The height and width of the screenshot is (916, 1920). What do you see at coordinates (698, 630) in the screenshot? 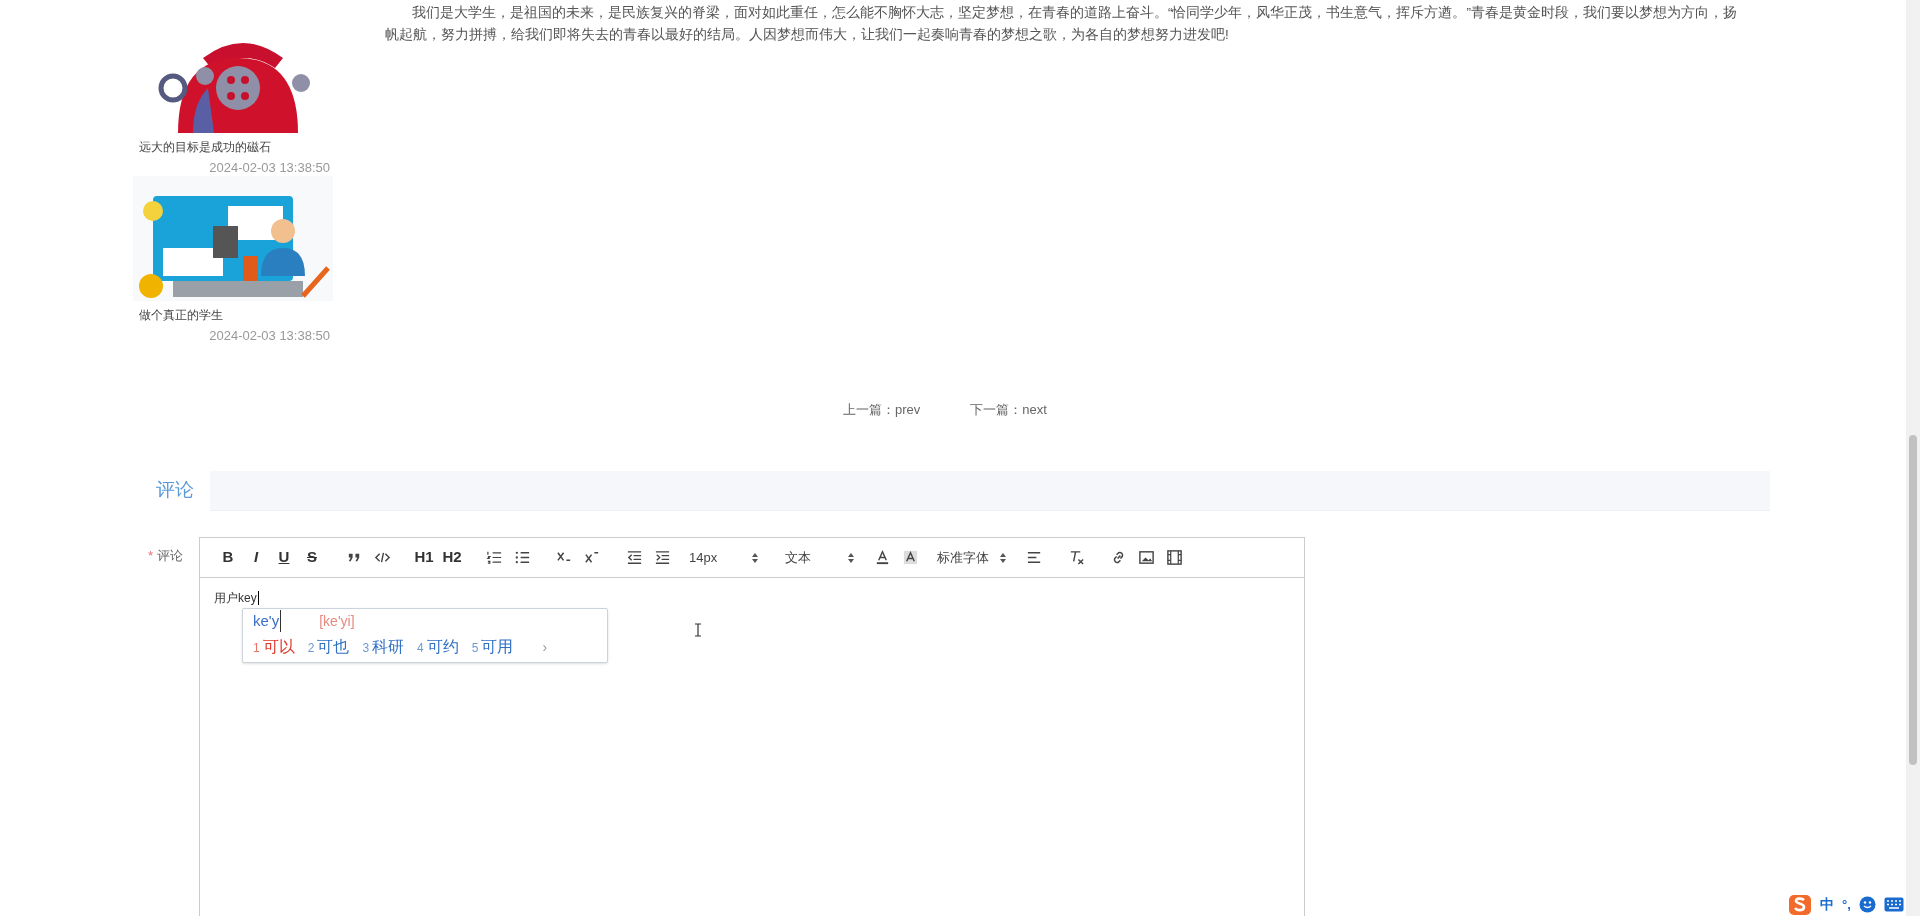
I see `text-cursor-icon` at bounding box center [698, 630].